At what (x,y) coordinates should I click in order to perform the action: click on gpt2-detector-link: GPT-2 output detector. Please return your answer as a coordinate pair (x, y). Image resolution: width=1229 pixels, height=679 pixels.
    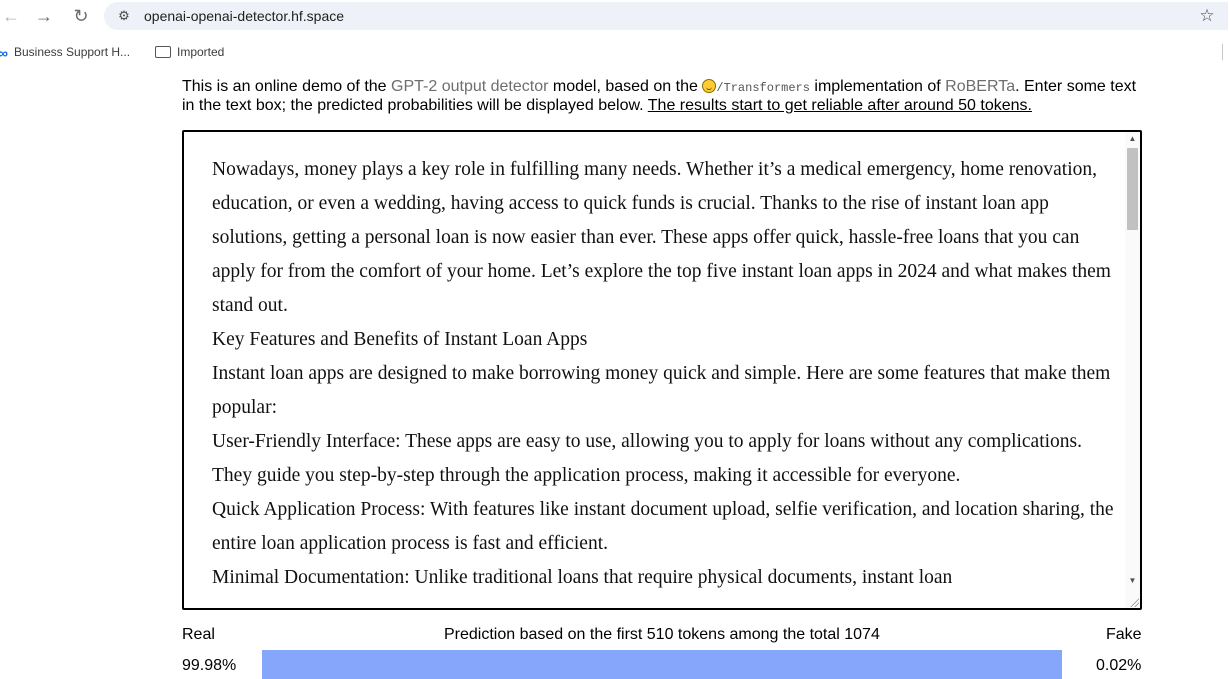
    Looking at the image, I should click on (469, 86).